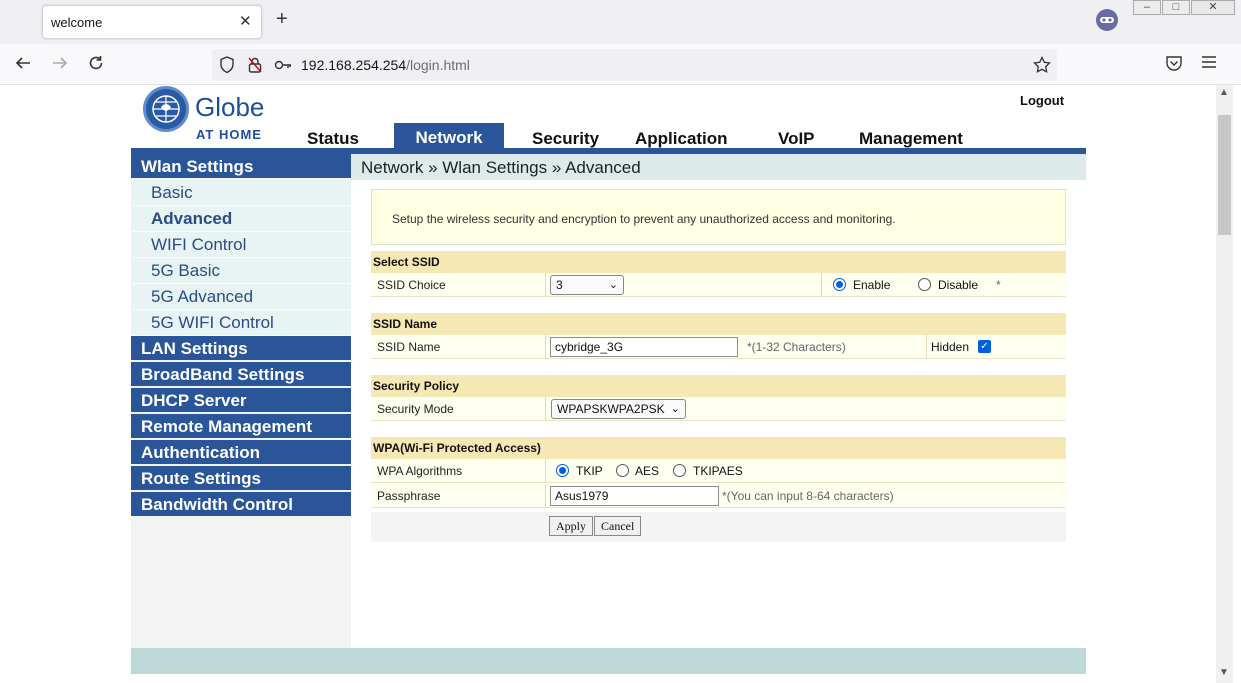 Image resolution: width=1241 pixels, height=683 pixels. I want to click on scroll-thumb, so click(1224, 175).